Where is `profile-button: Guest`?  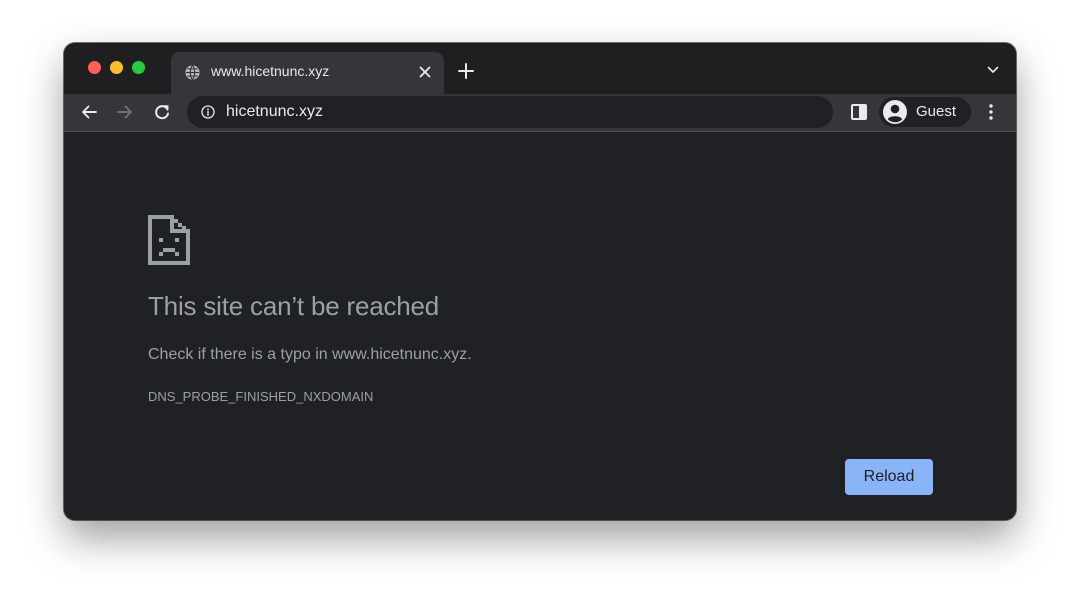
profile-button: Guest is located at coordinates (925, 112).